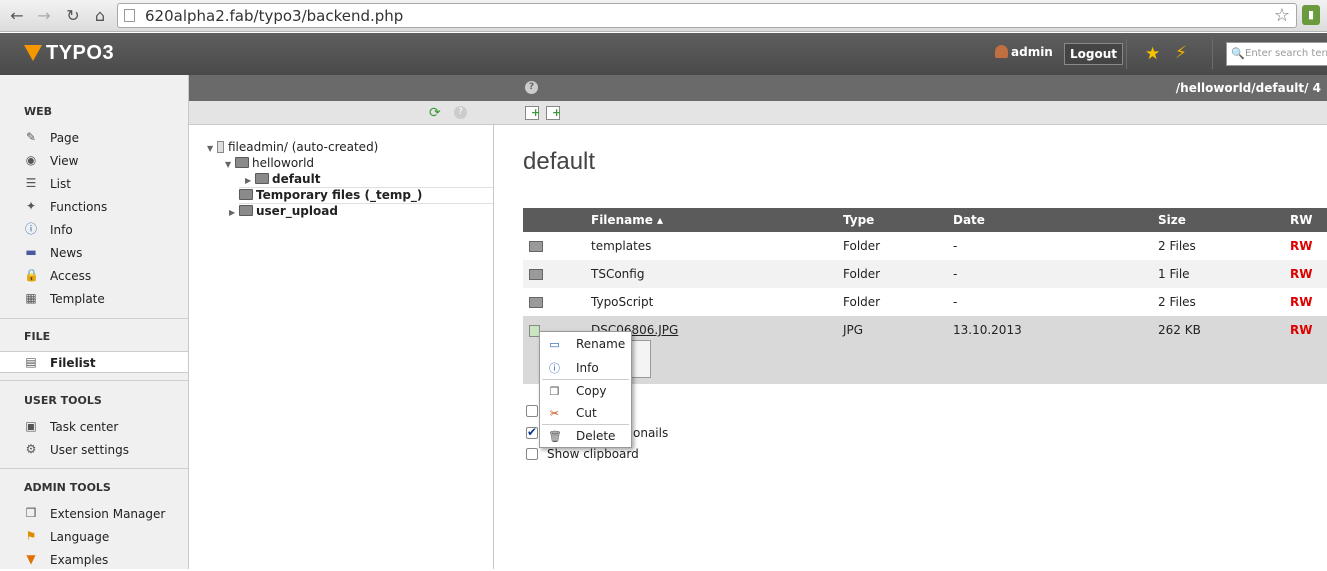  Describe the element at coordinates (80, 53) in the screenshot. I see `logo-text: TYPO3` at that location.